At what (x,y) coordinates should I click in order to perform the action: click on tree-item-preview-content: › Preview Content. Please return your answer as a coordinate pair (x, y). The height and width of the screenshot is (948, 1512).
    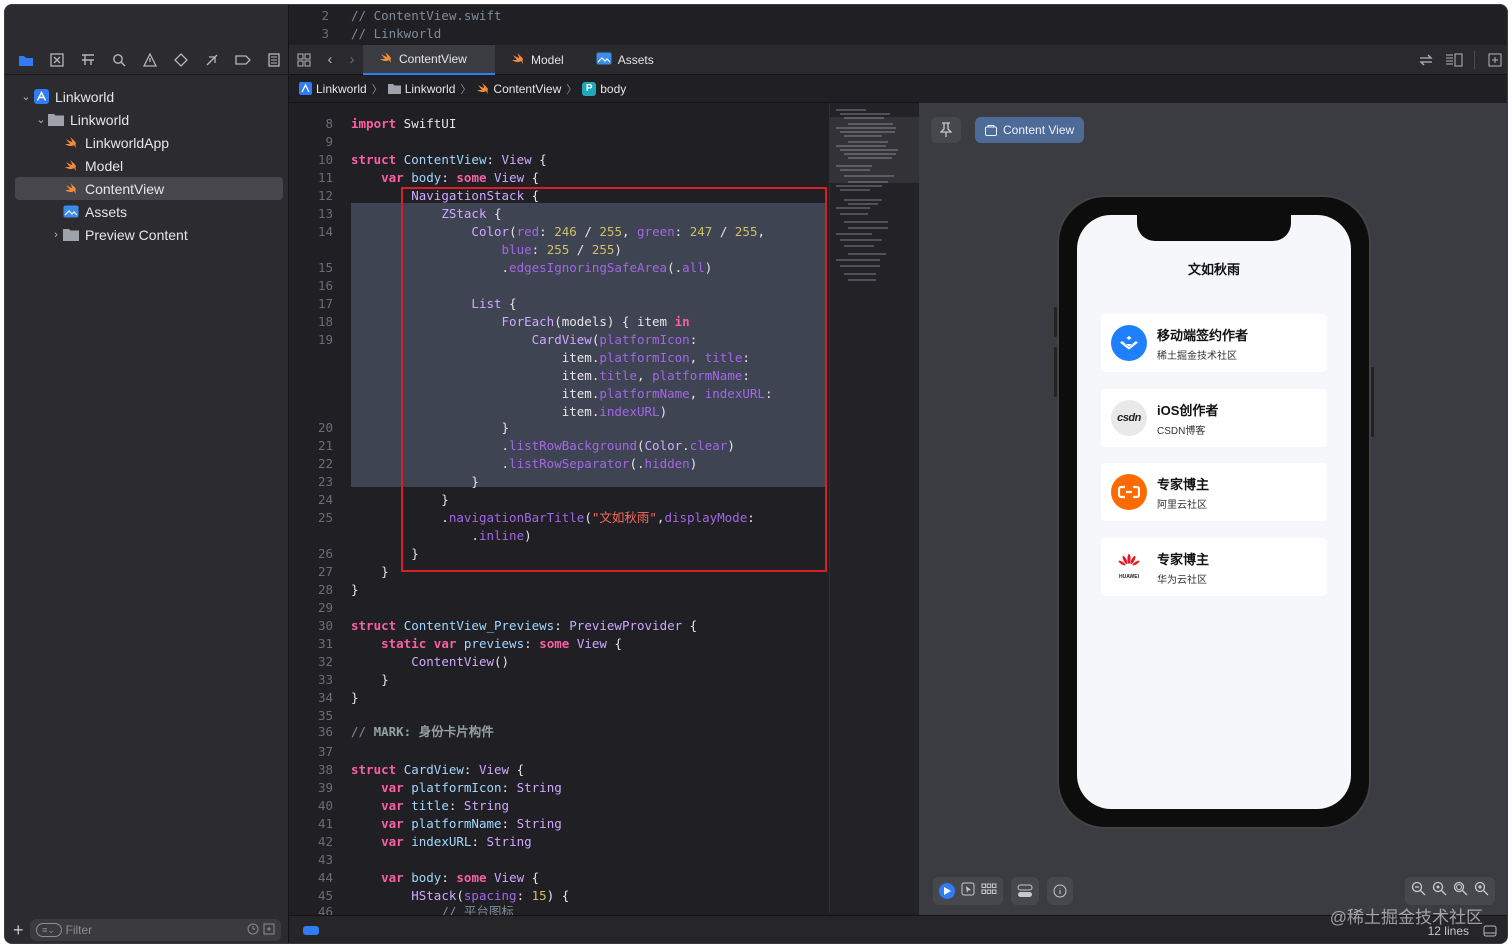
    Looking at the image, I should click on (147, 234).